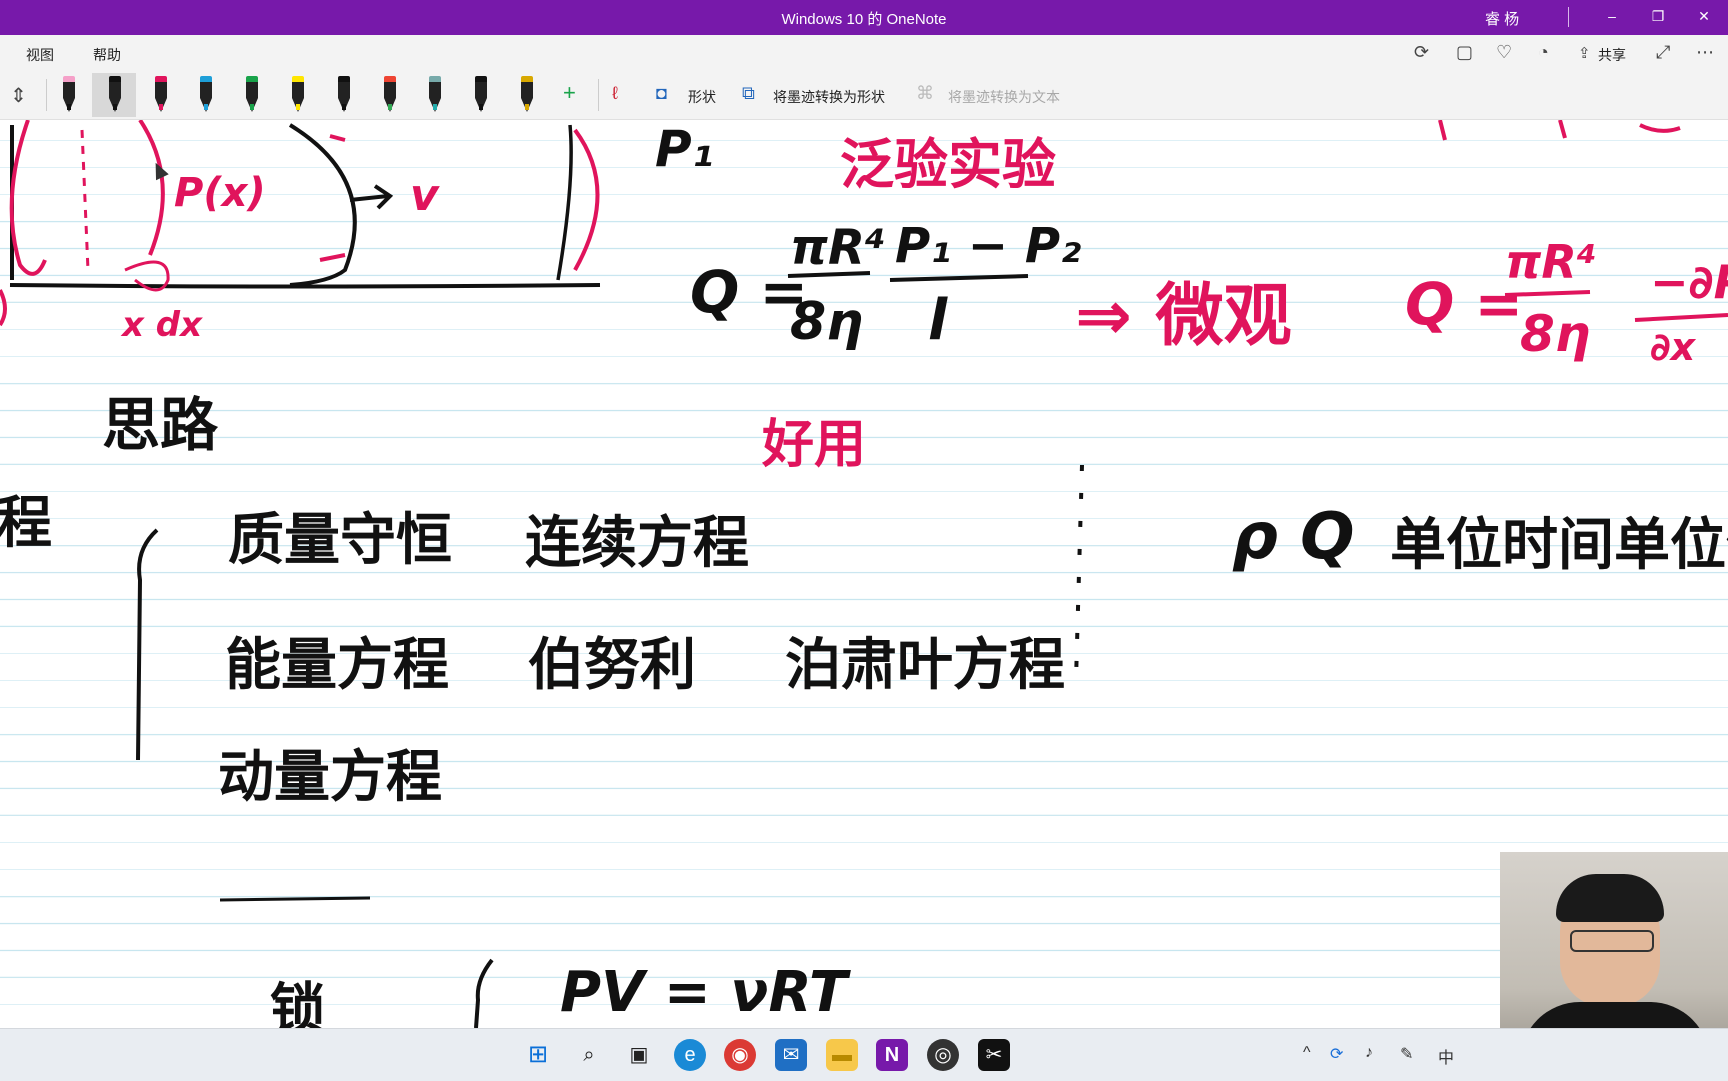 This screenshot has width=1728, height=1081. What do you see at coordinates (925, 665) in the screenshot?
I see `poiseuille-equation: 泊肃叶方程` at bounding box center [925, 665].